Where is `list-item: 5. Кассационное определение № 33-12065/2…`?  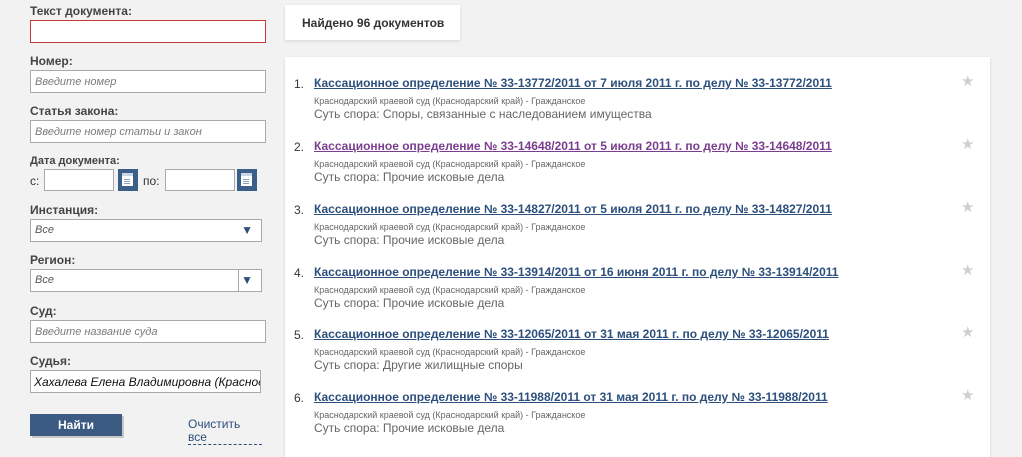
list-item: 5. Кассационное определение № 33-12065/2… is located at coordinates (637, 340).